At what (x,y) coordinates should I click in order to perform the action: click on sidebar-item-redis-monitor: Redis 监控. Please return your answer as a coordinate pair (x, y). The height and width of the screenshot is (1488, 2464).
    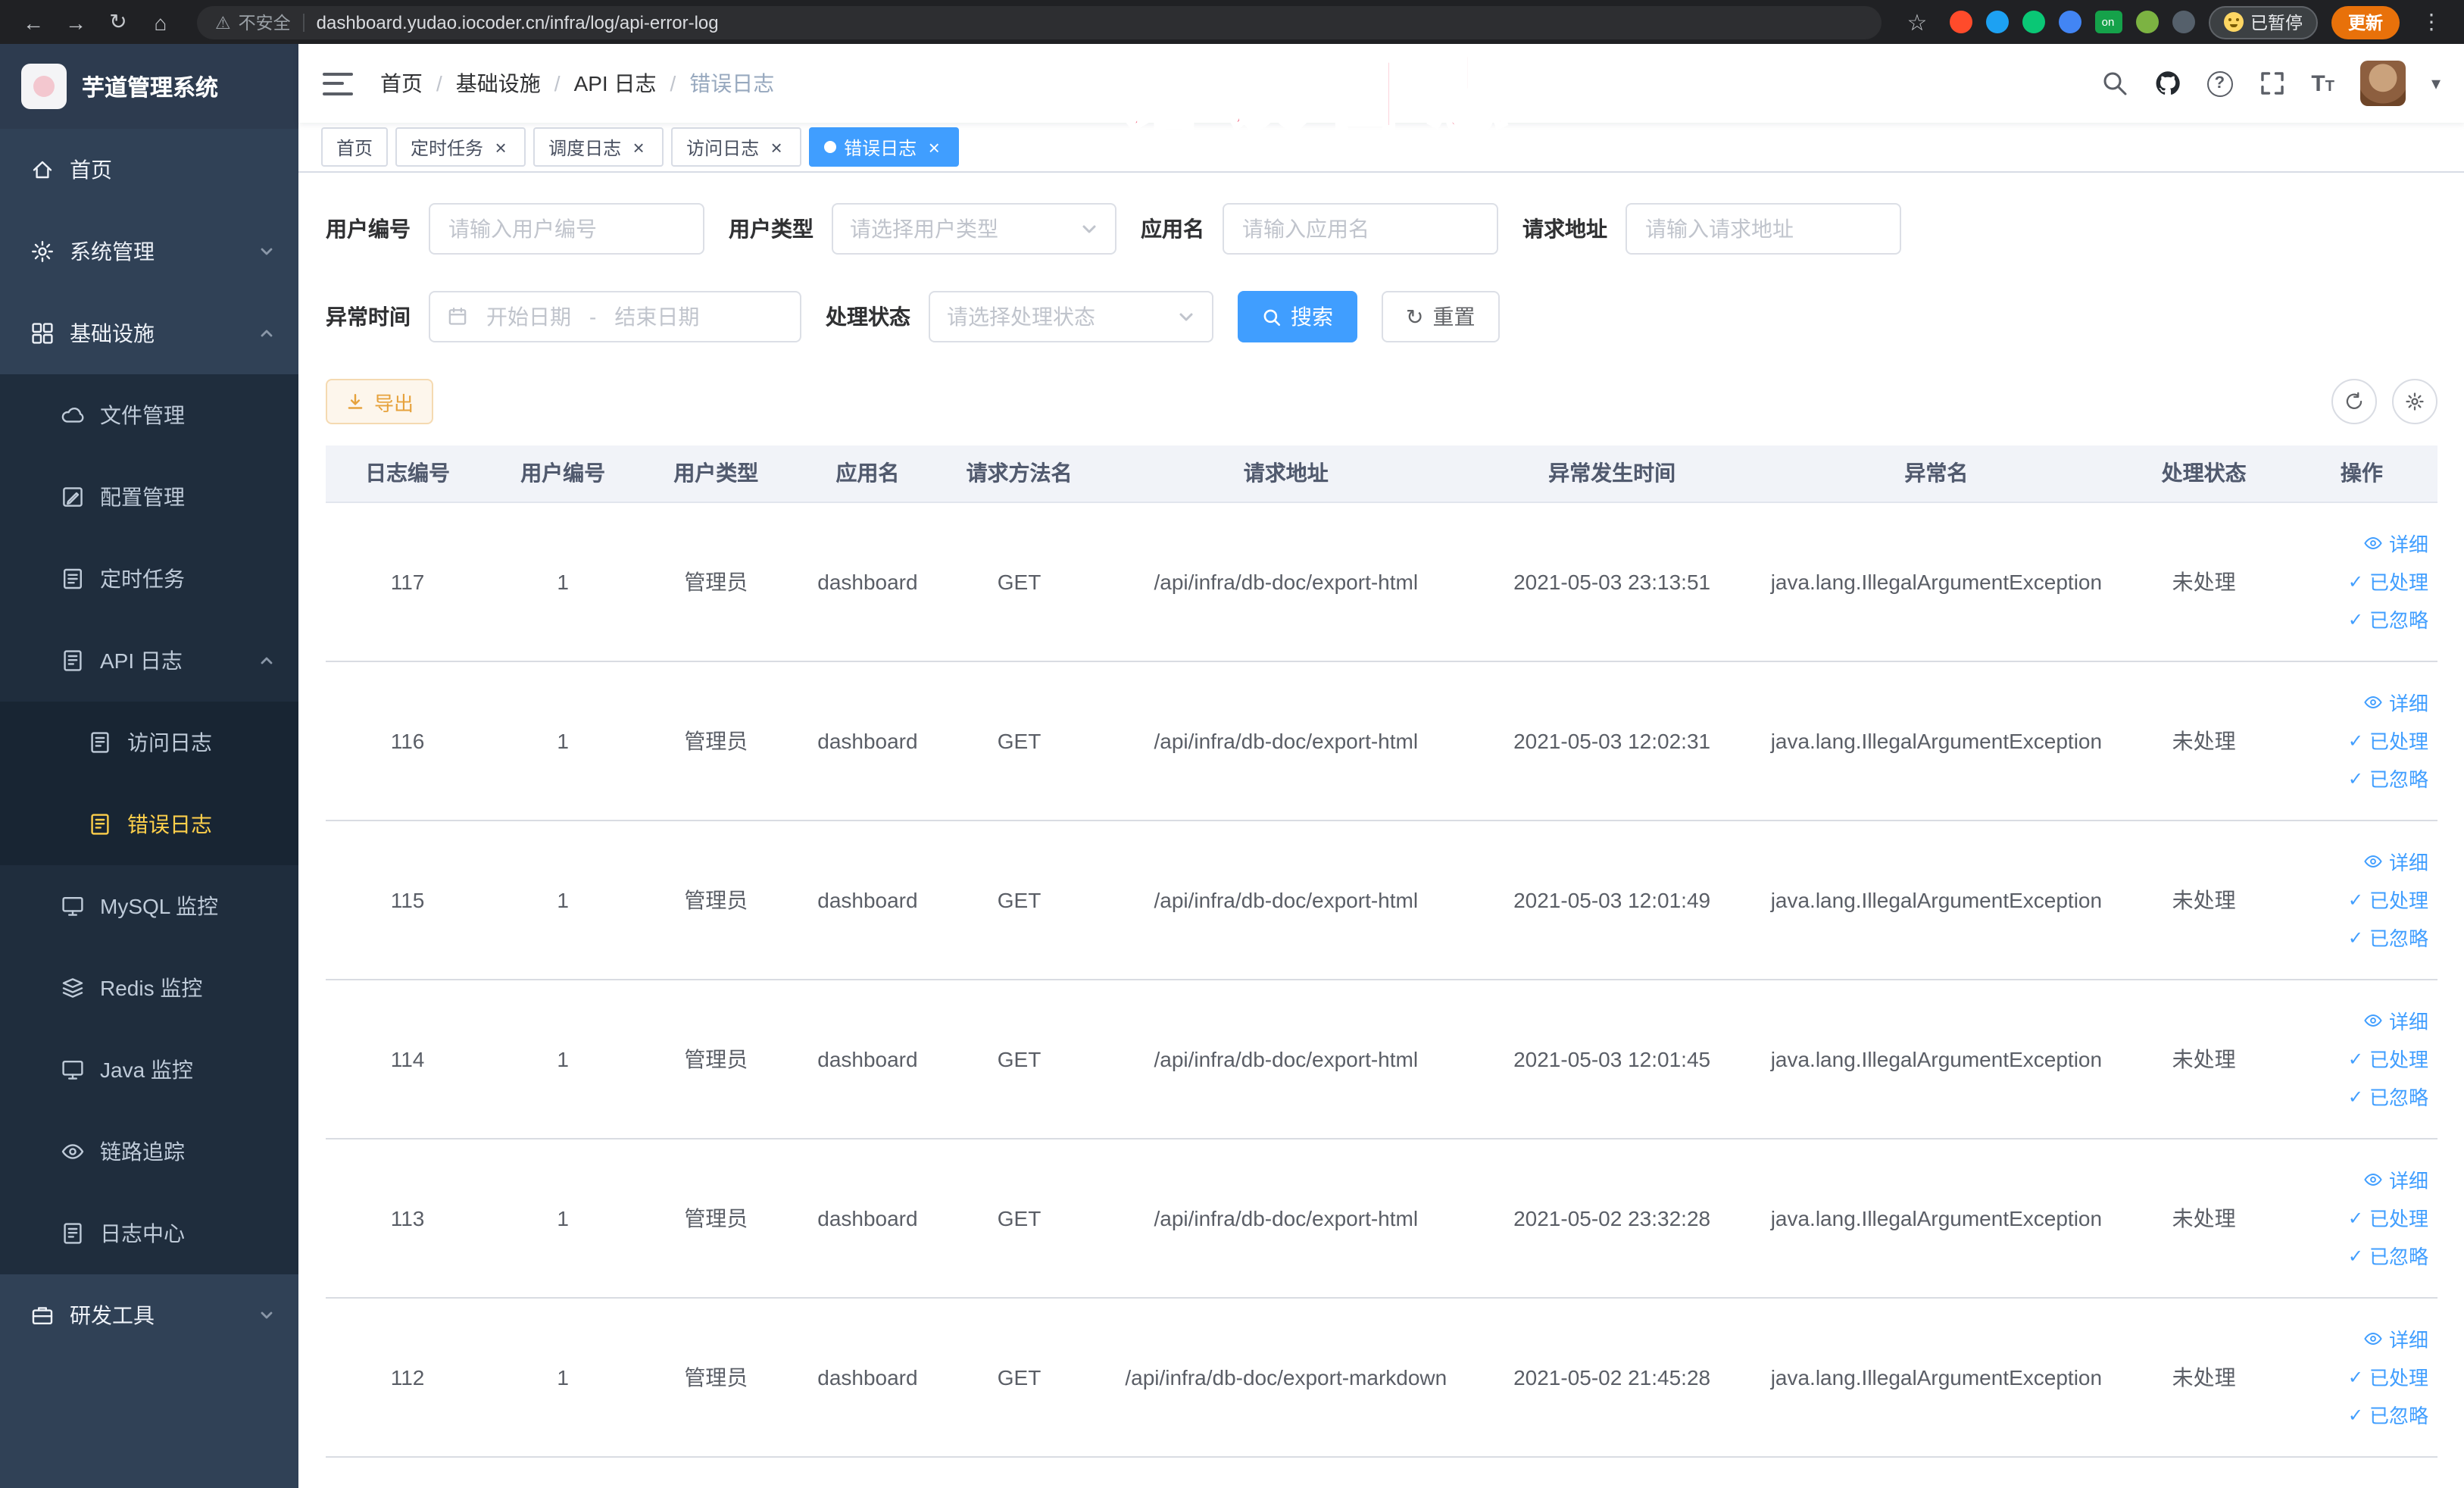
    Looking at the image, I should click on (149, 988).